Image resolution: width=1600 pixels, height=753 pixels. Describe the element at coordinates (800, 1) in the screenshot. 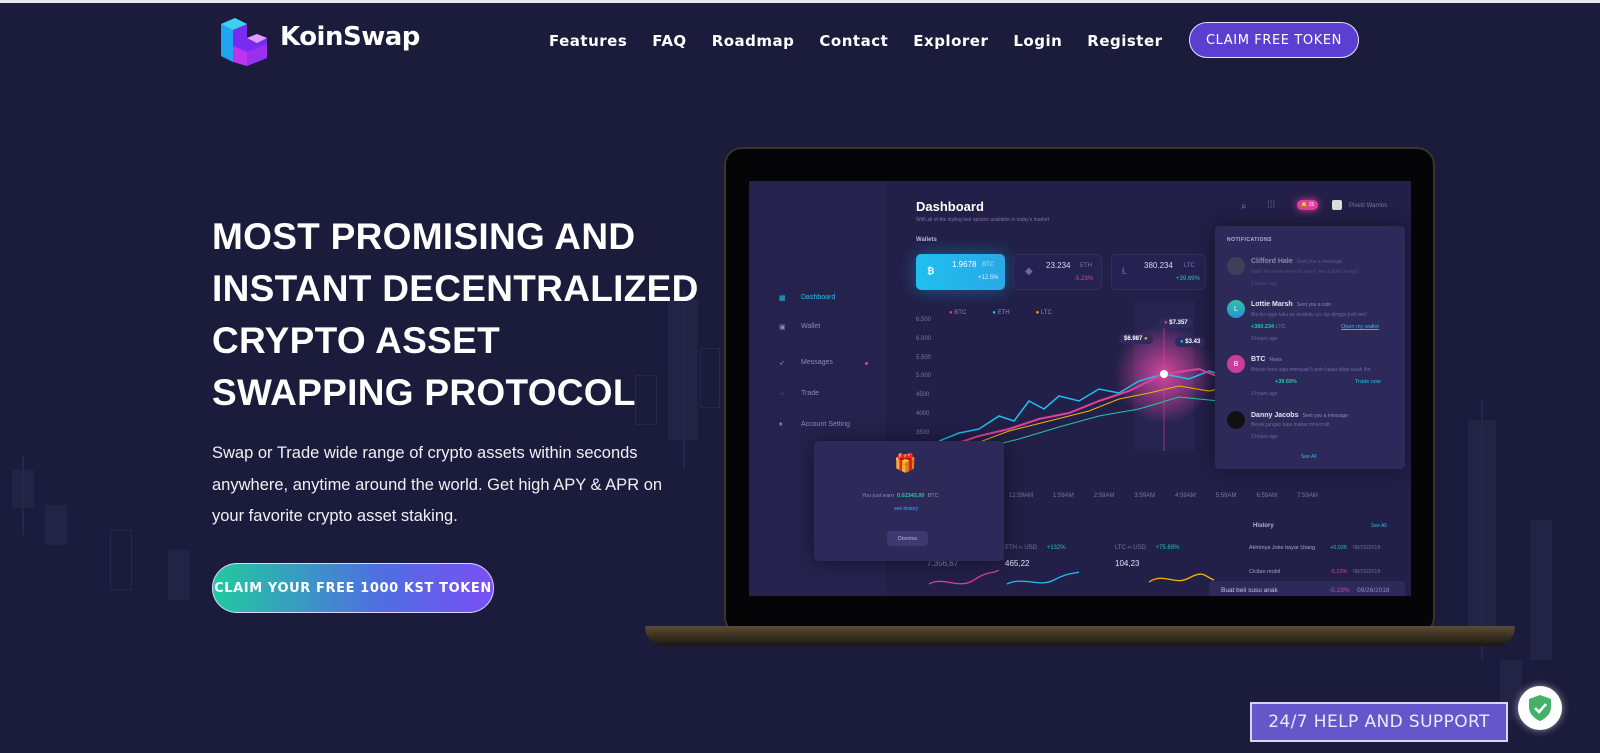

I see `top-border` at that location.